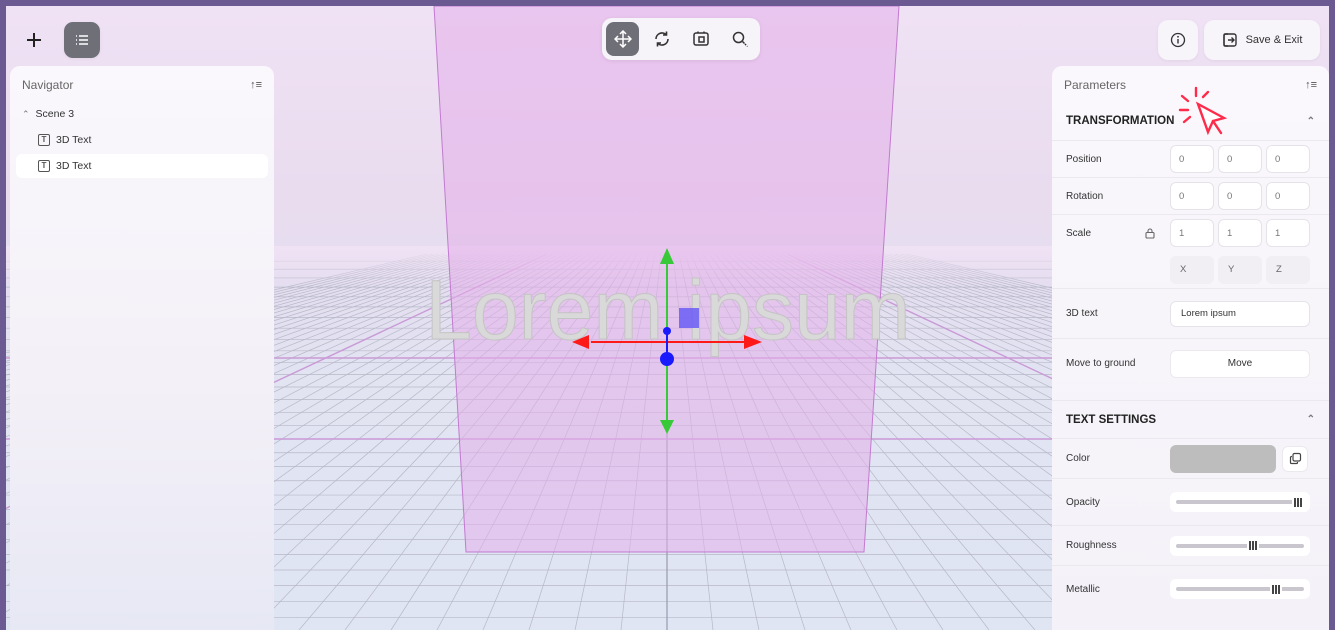 This screenshot has height=630, width=1335. What do you see at coordinates (1275, 589) in the screenshot?
I see `metallic-slider-thumb` at bounding box center [1275, 589].